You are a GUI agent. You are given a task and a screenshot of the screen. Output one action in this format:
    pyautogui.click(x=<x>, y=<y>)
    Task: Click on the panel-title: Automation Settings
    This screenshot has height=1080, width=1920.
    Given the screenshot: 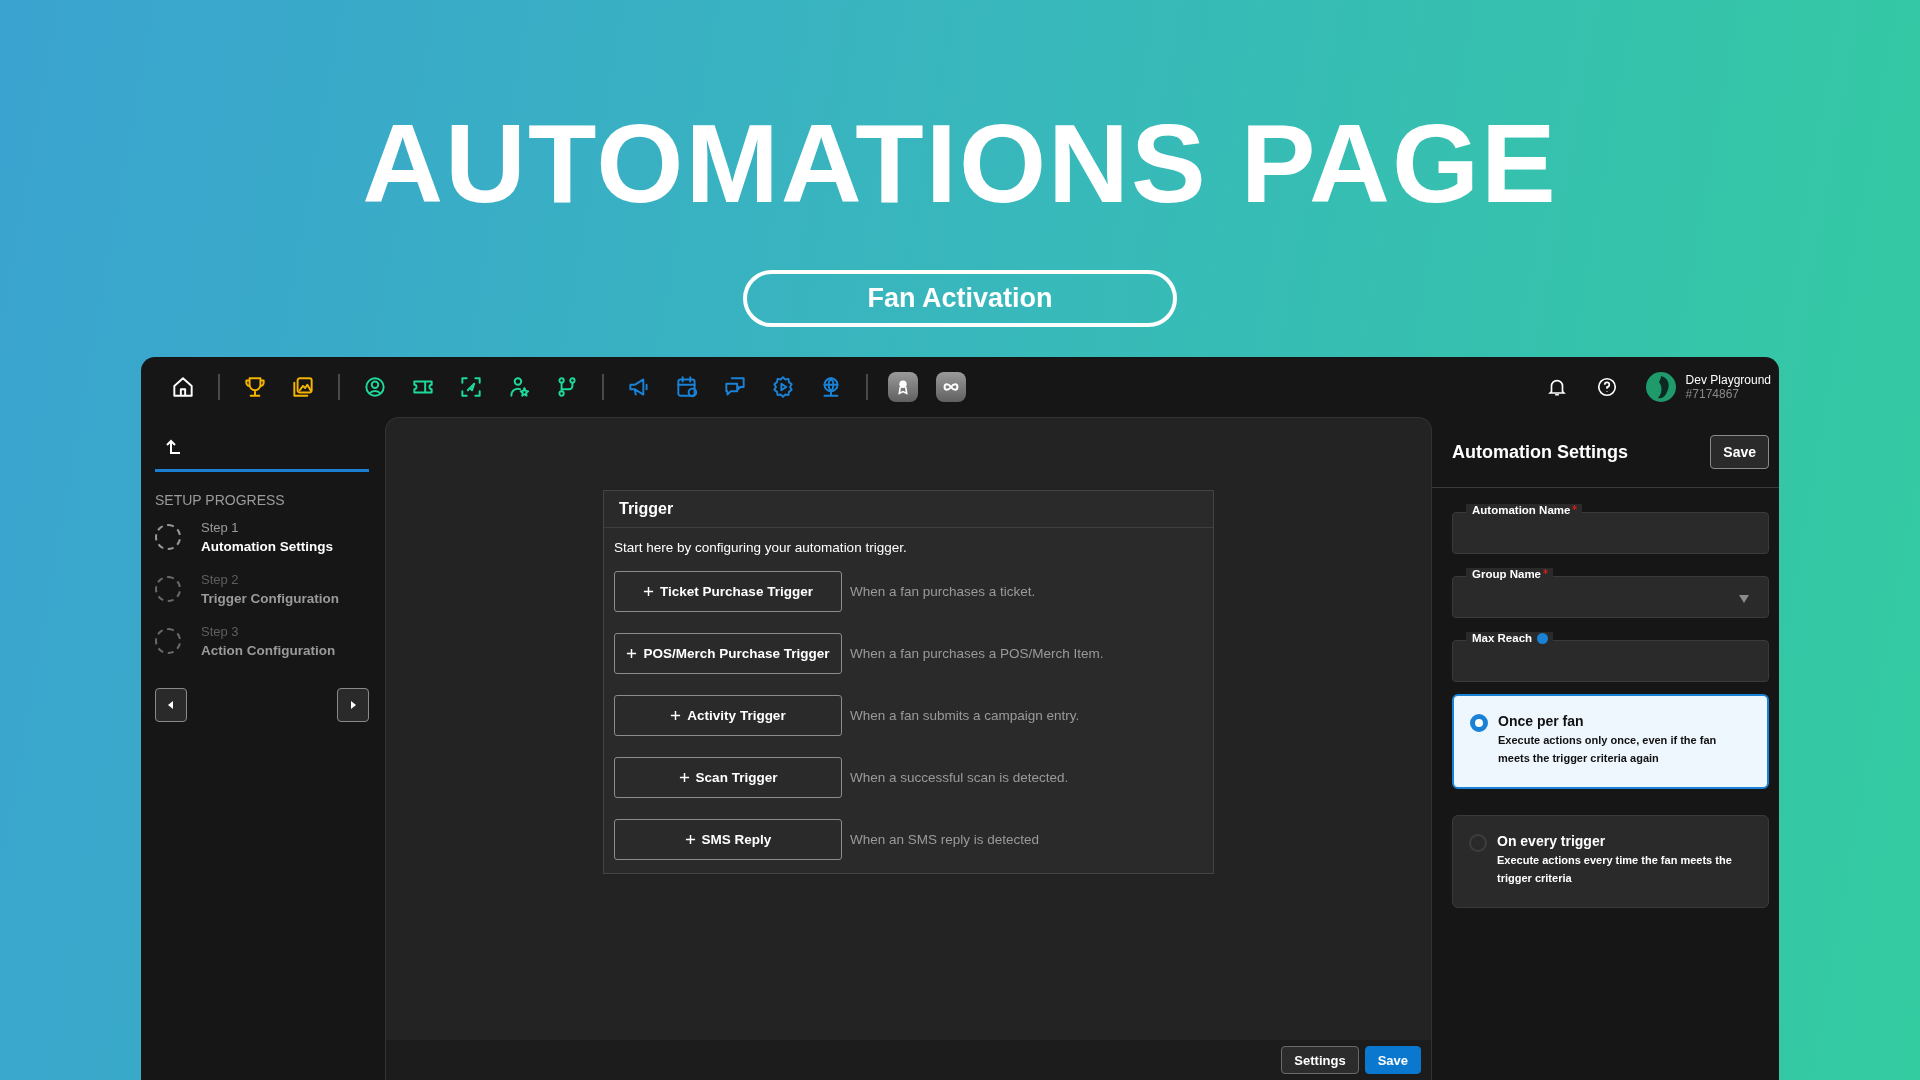 What is the action you would take?
    pyautogui.click(x=1540, y=452)
    